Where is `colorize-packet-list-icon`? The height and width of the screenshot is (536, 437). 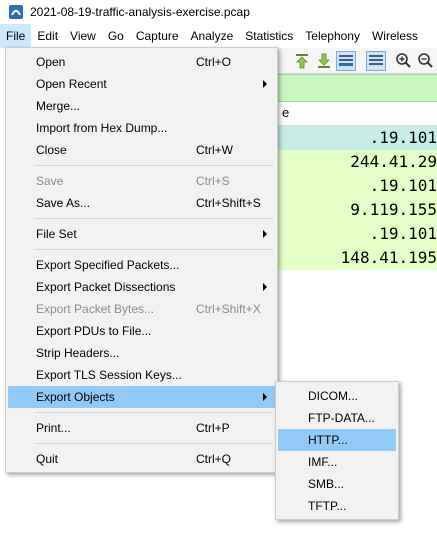 colorize-packet-list-icon is located at coordinates (376, 61).